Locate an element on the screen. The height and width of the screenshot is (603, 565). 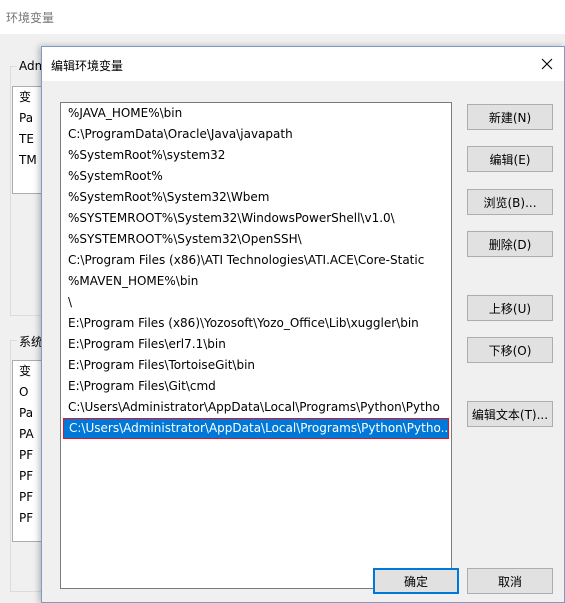
path-row: E:\Program Files\Git\cmd is located at coordinates (256, 386).